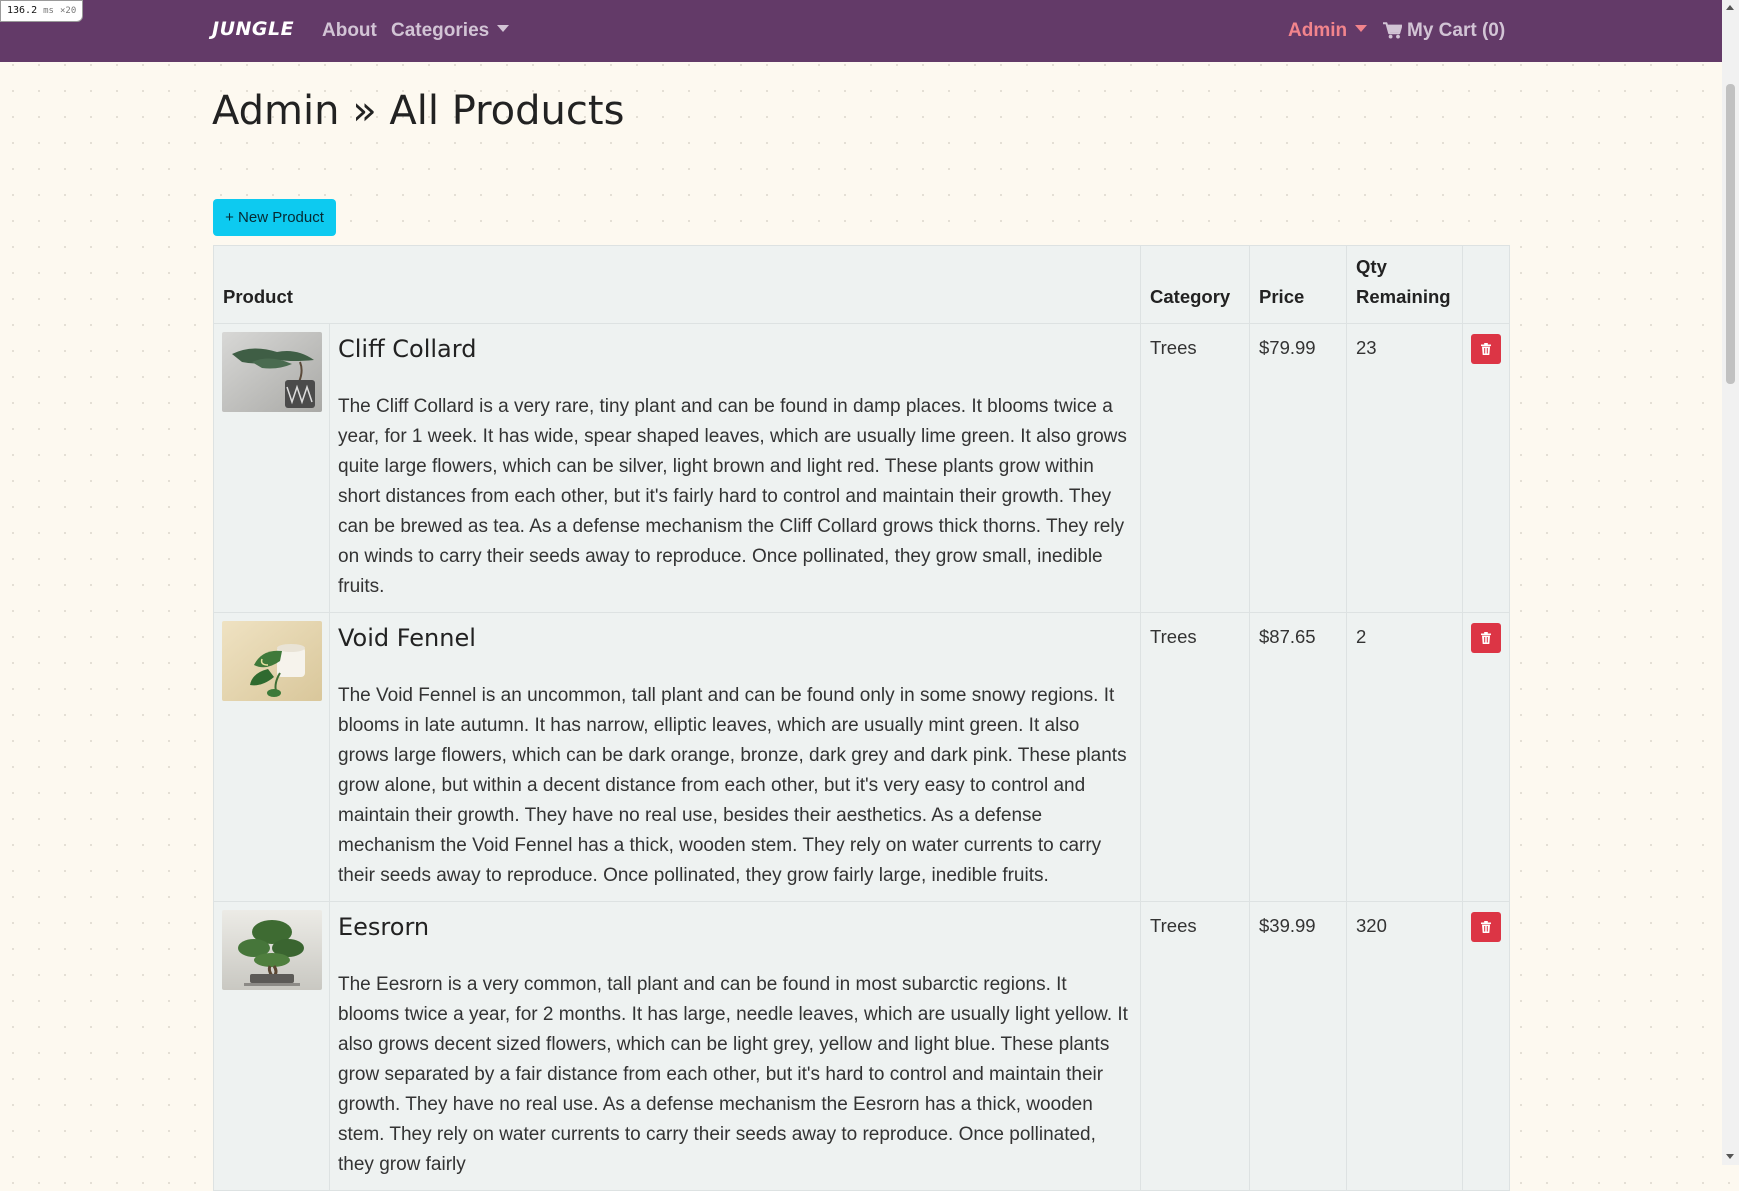 The image size is (1739, 1191). Describe the element at coordinates (1730, 582) in the screenshot. I see `vertical-scrollbar` at that location.